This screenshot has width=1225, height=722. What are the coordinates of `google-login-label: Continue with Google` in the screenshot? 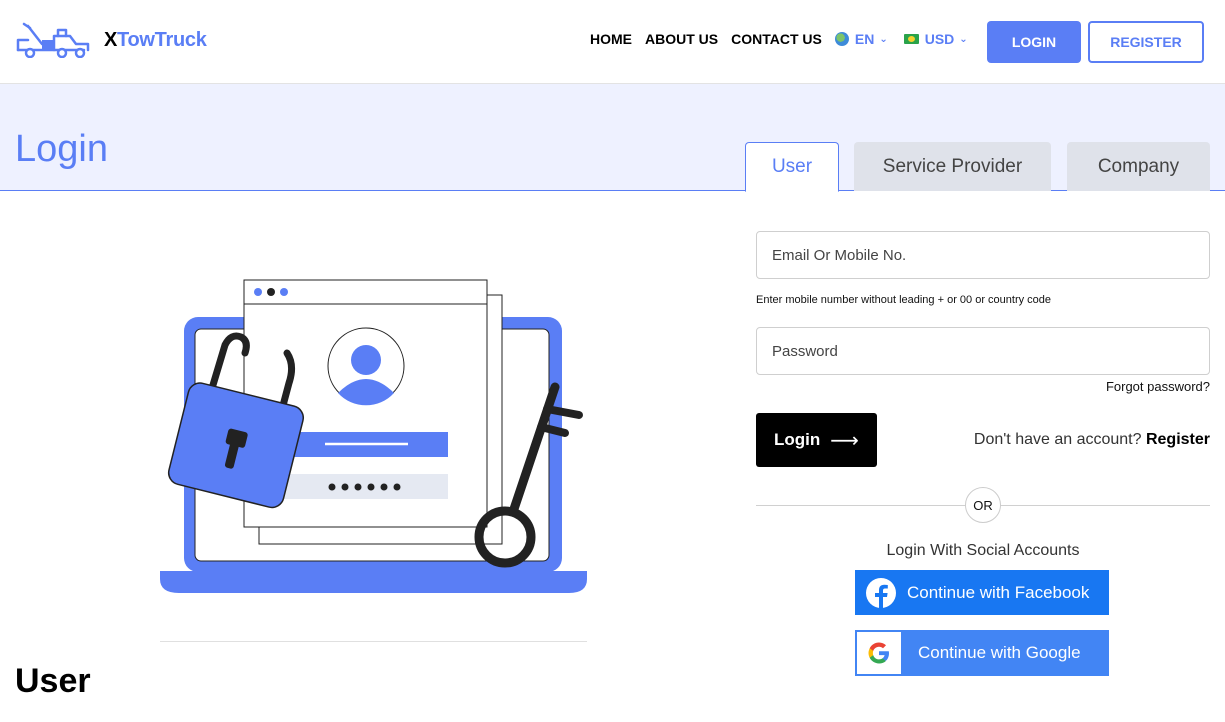 It's located at (999, 652).